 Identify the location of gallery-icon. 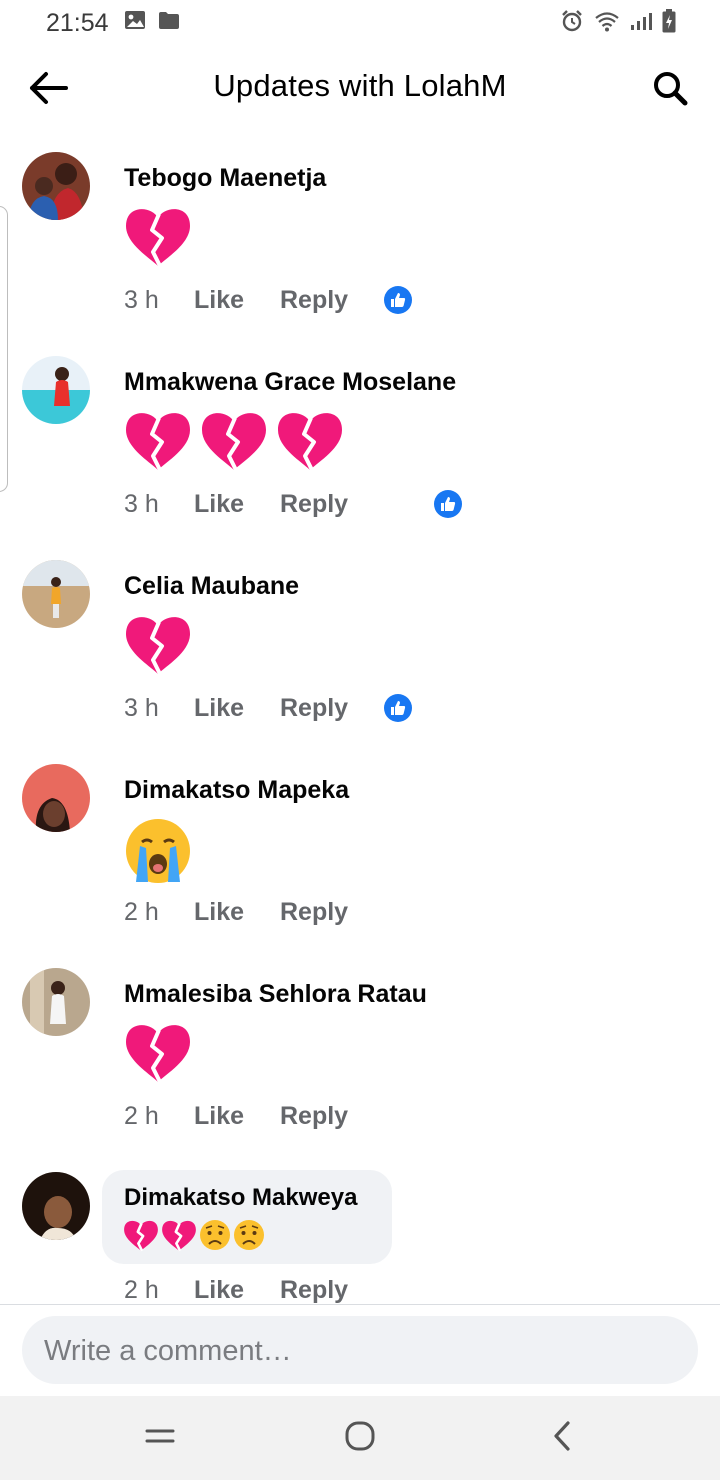
(135, 22).